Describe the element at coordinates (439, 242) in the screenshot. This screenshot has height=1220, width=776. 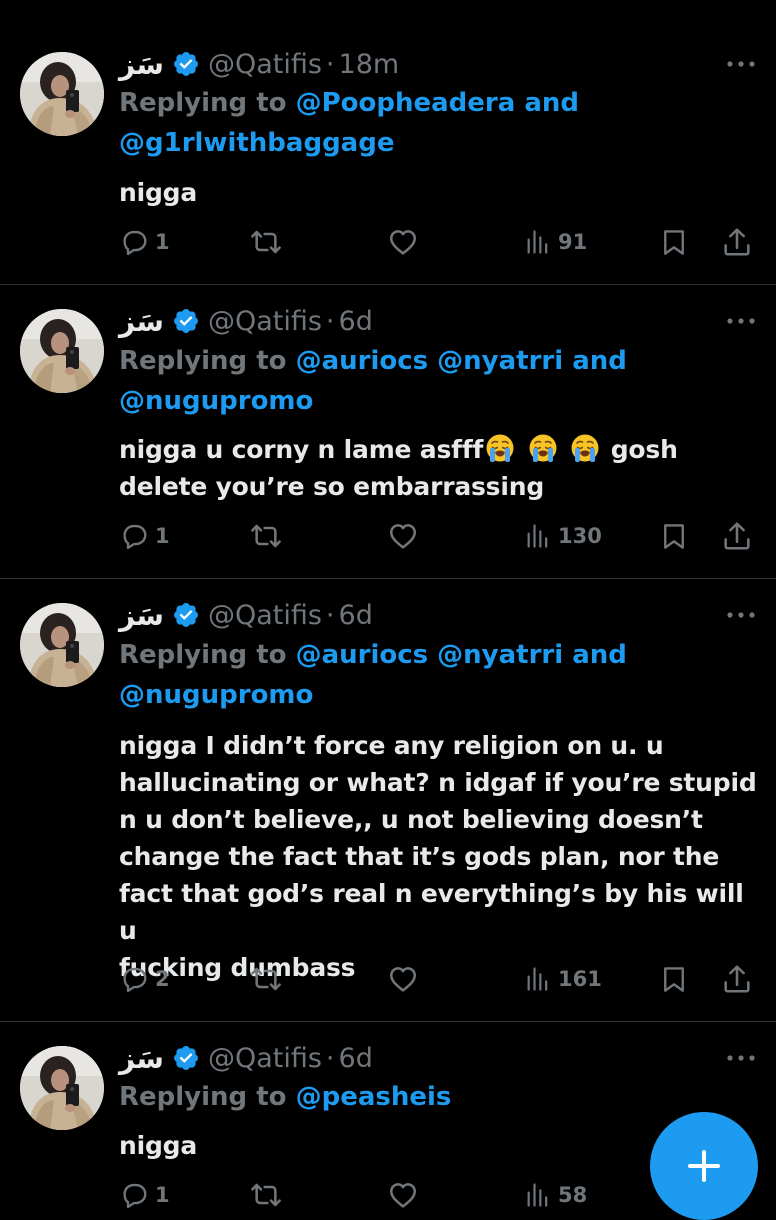
I see `action-bar: 1 91` at that location.